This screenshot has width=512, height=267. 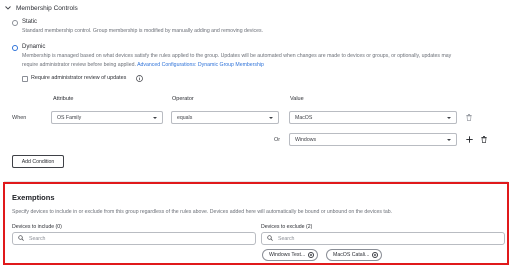 I want to click on value-select-value: Windows, so click(x=306, y=139).